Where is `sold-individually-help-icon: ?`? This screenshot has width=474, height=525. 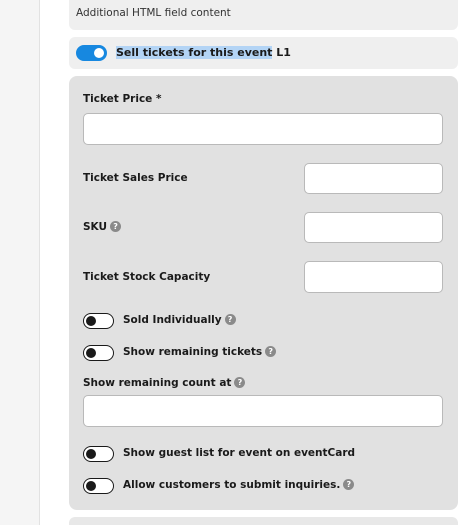 sold-individually-help-icon: ? is located at coordinates (230, 319).